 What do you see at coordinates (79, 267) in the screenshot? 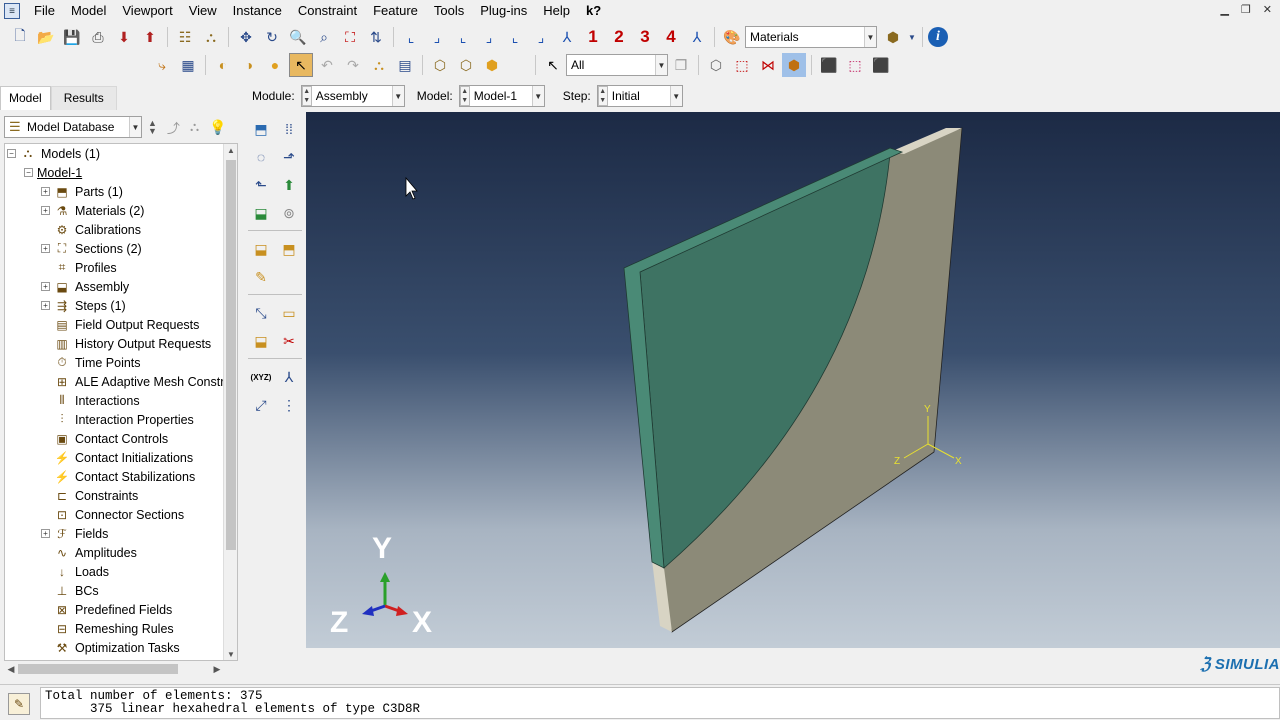
I see `tree-item: ⌗ Profiles` at bounding box center [79, 267].